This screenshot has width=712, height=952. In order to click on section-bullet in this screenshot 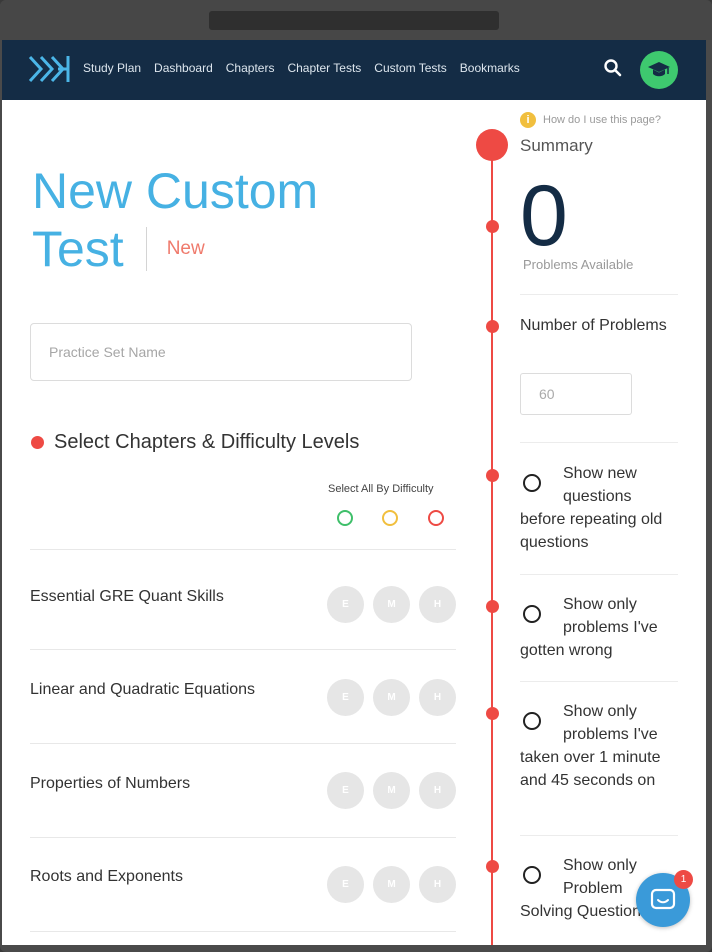, I will do `click(37, 442)`.